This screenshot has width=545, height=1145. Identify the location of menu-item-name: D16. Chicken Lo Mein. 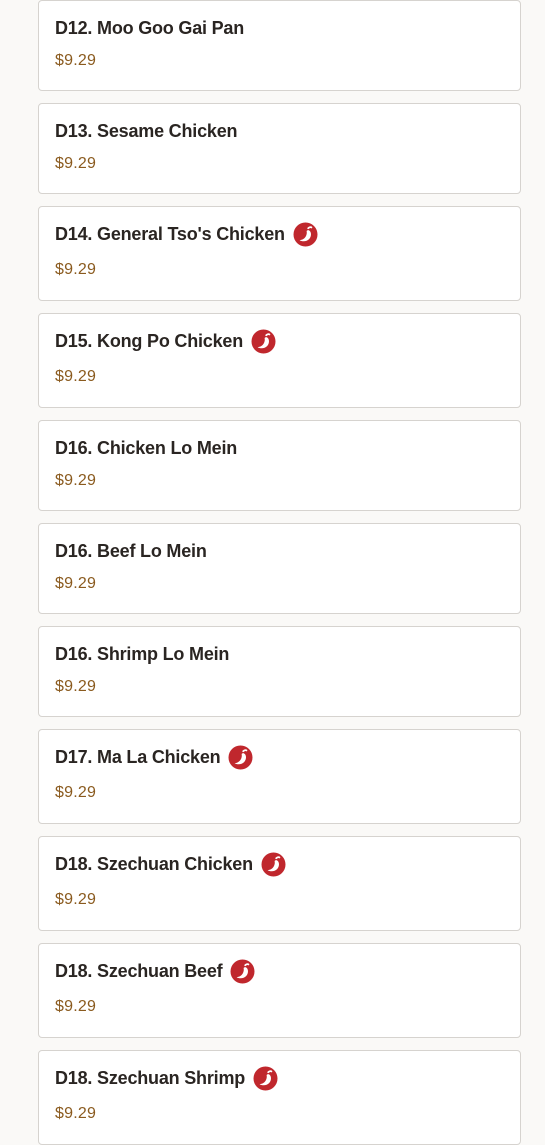
(146, 447).